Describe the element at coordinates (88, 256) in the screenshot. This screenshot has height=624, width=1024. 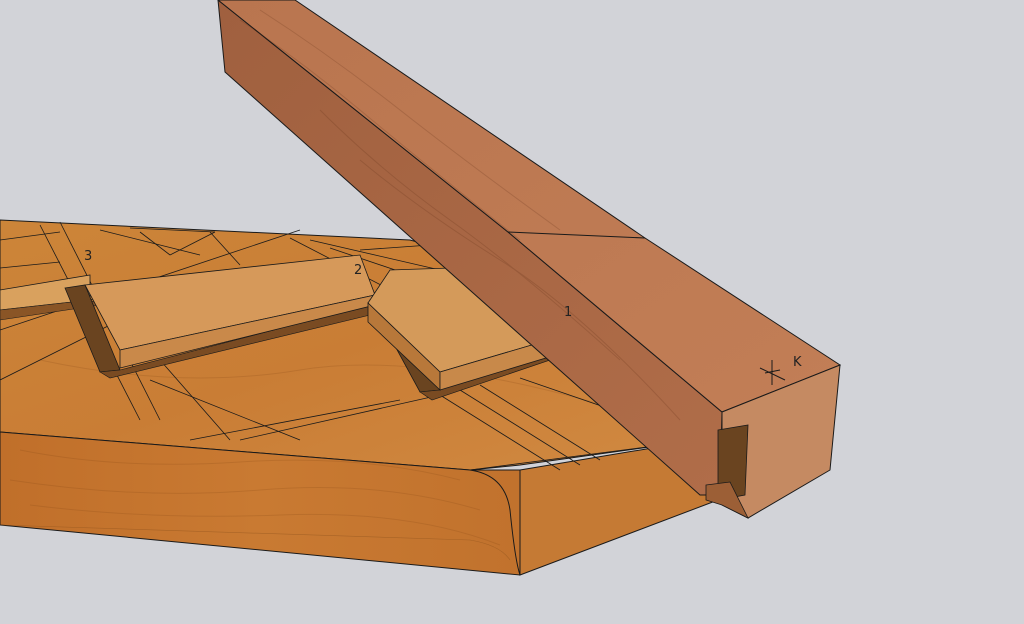
I see `pencil-mark-3: 3` at that location.